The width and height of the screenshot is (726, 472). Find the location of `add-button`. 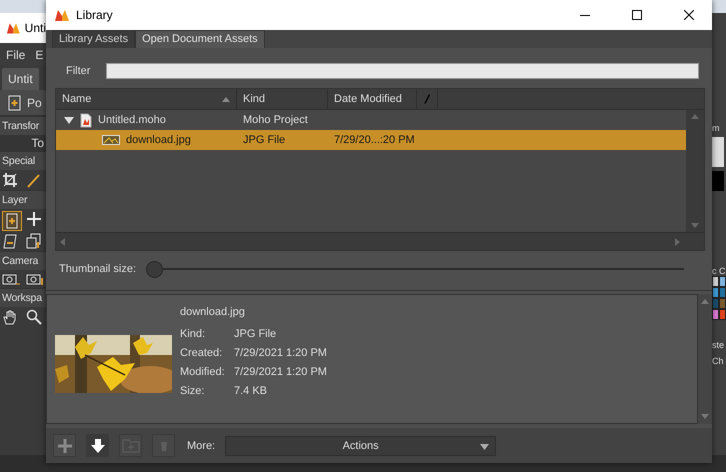

add-button is located at coordinates (64, 445).